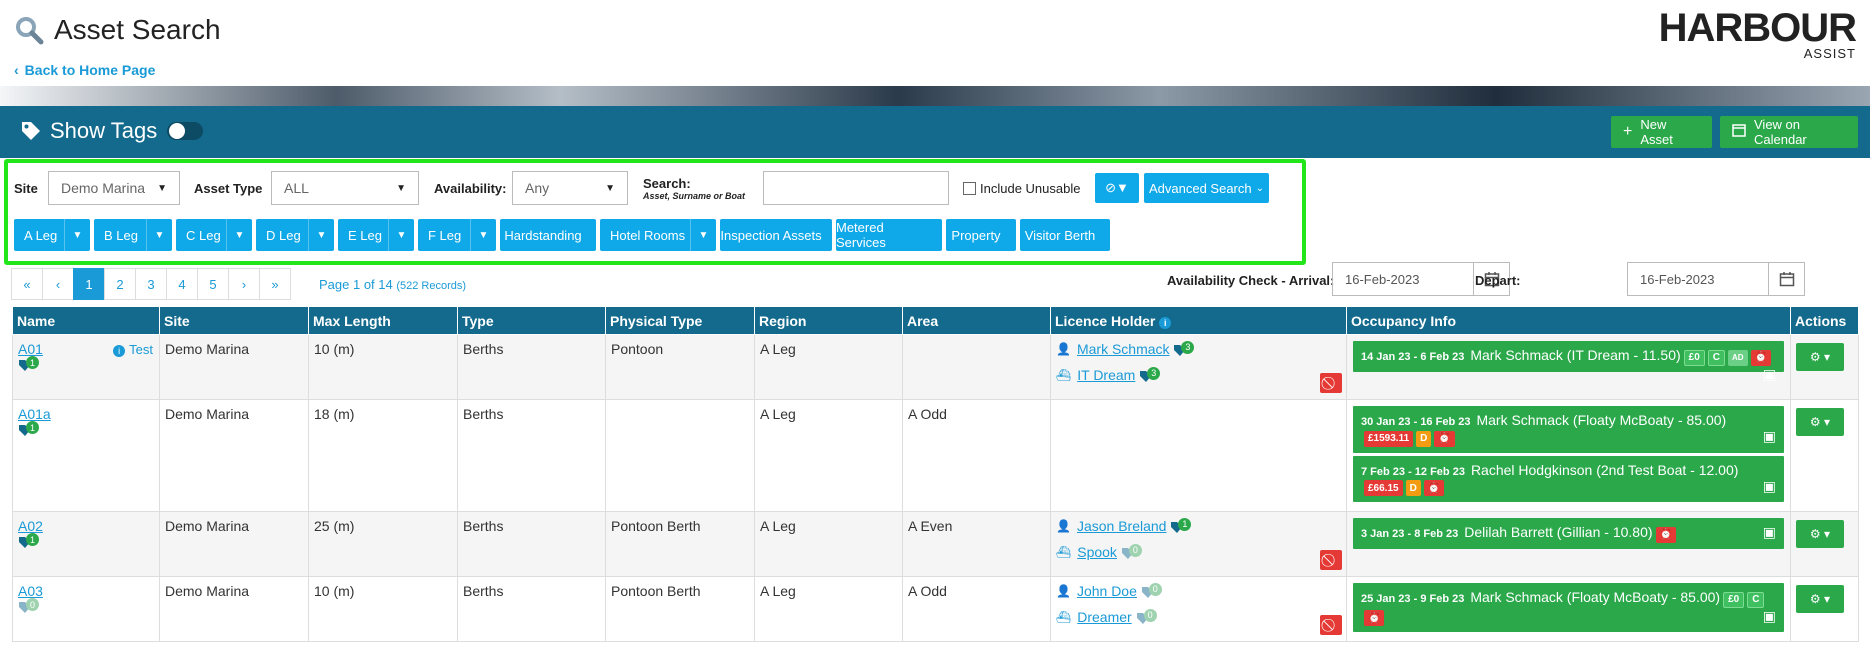 Image resolution: width=1870 pixels, height=646 pixels. Describe the element at coordinates (275, 284) in the screenshot. I see `pagination-last: »` at that location.